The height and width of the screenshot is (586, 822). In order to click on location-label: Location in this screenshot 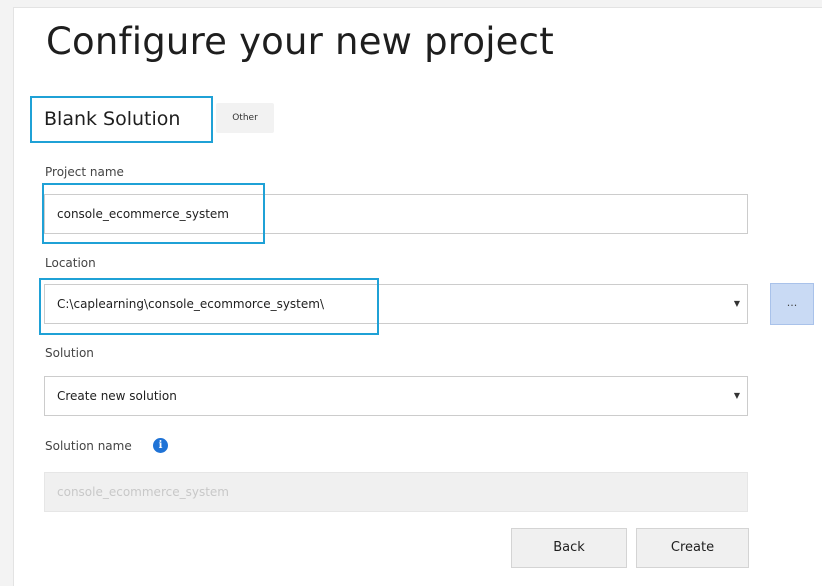, I will do `click(70, 263)`.